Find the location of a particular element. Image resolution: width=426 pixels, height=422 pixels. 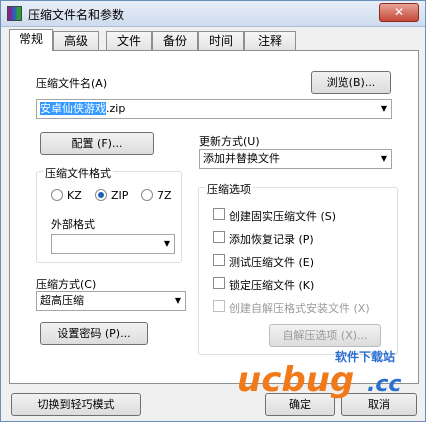

radio-7z is located at coordinates (147, 195).